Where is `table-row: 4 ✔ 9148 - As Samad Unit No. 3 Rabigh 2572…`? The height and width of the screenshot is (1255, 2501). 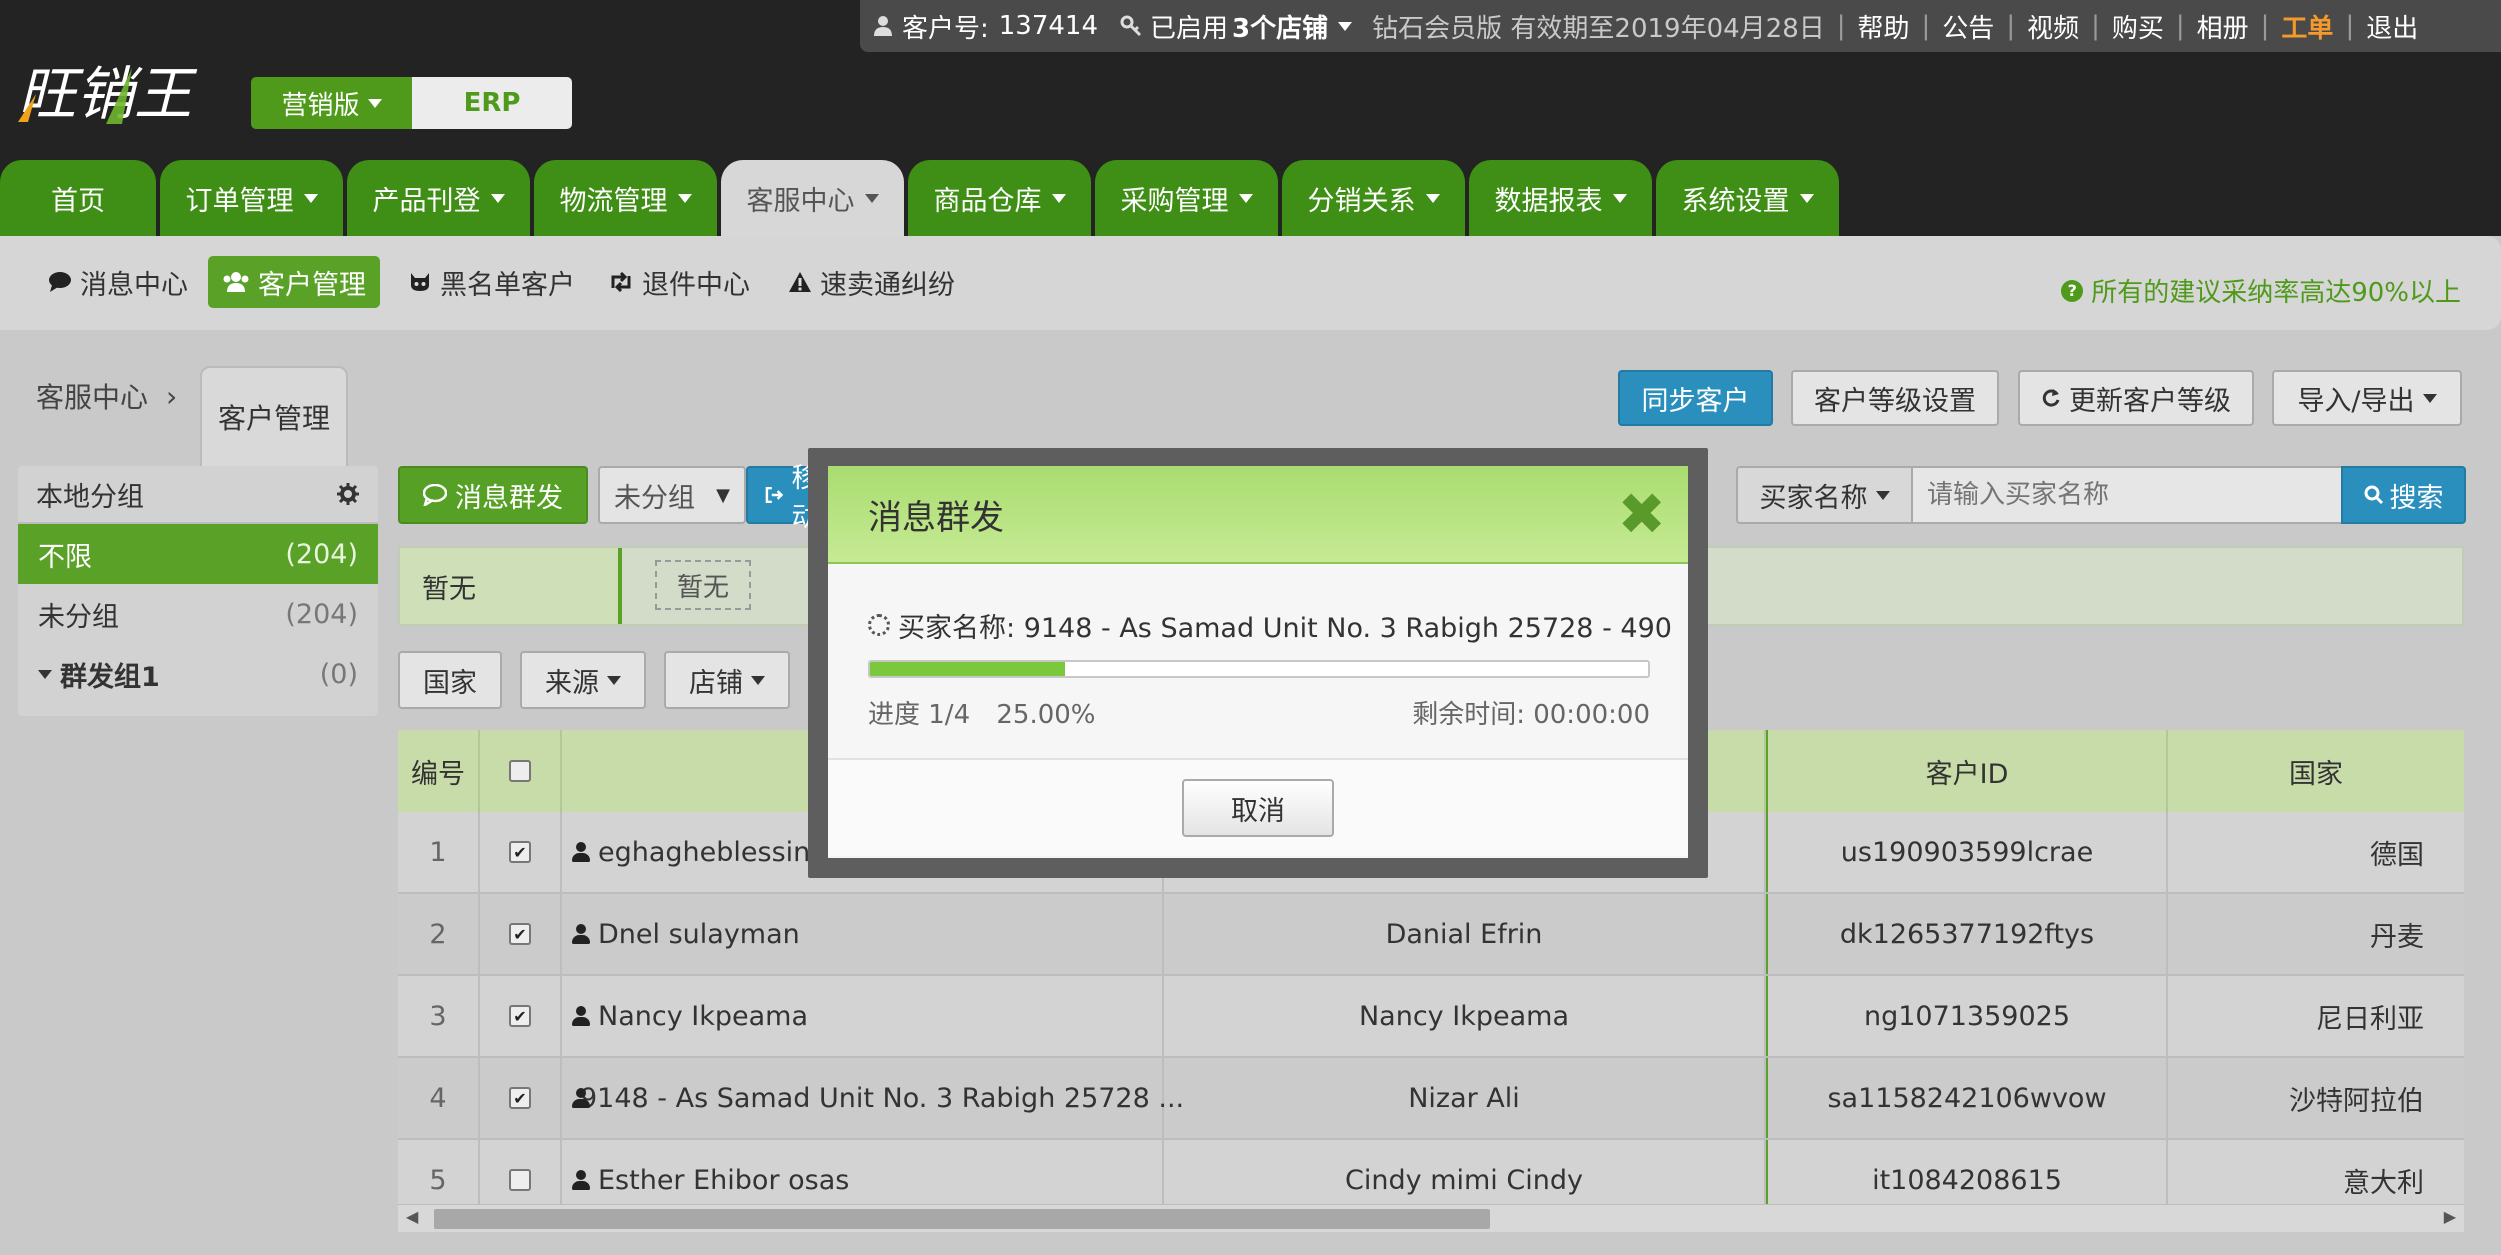 table-row: 4 ✔ 9148 - As Samad Unit No. 3 Rabigh 2572… is located at coordinates (1431, 1099).